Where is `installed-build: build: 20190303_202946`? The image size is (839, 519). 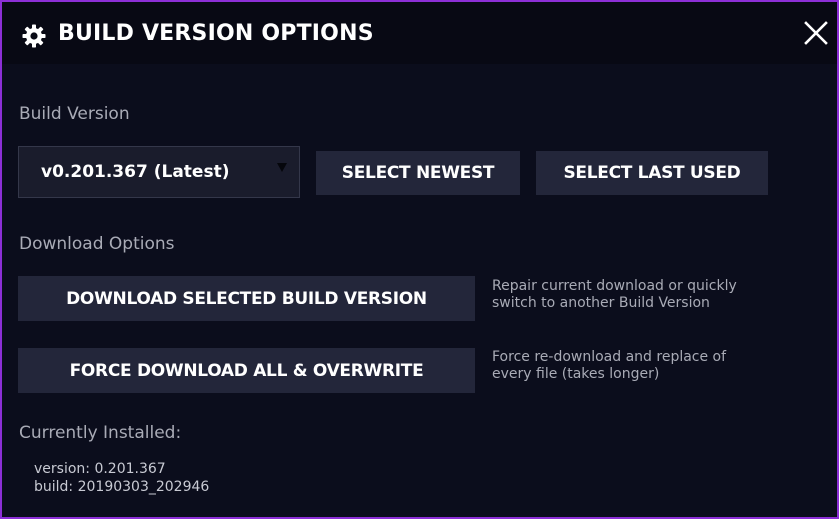
installed-build: build: 20190303_202946 is located at coordinates (122, 487).